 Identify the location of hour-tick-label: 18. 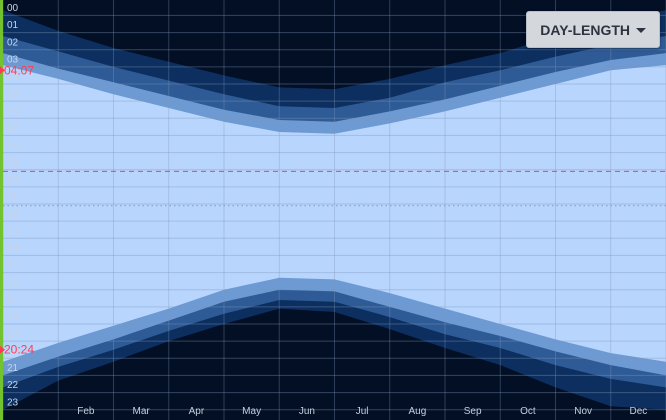
(13, 317).